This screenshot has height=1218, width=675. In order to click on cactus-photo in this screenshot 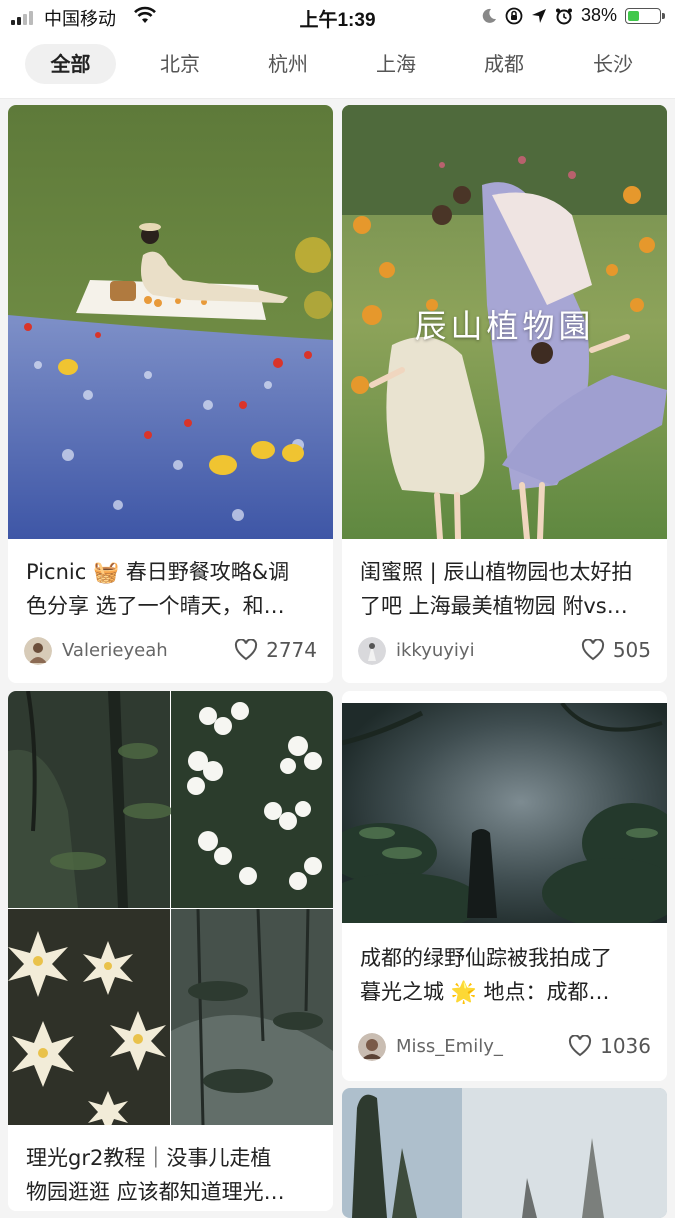, I will do `click(504, 1153)`.